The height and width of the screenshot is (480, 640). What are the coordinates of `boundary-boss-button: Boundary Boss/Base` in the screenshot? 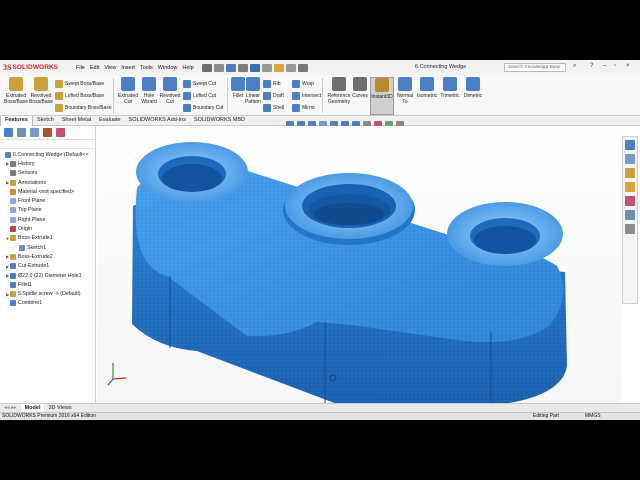 It's located at (83, 108).